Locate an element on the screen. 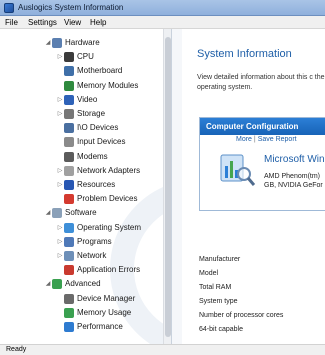 The height and width of the screenshot is (355, 325). programs-icon is located at coordinates (69, 241).